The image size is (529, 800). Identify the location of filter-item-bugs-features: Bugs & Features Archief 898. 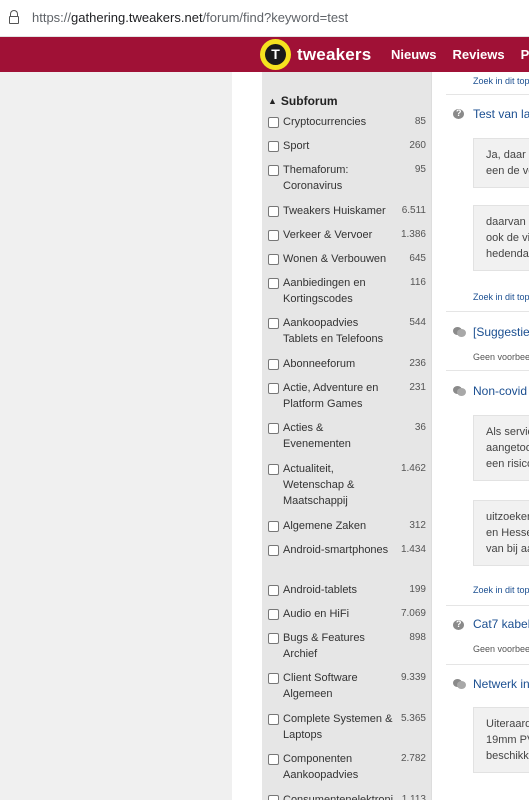
(347, 646).